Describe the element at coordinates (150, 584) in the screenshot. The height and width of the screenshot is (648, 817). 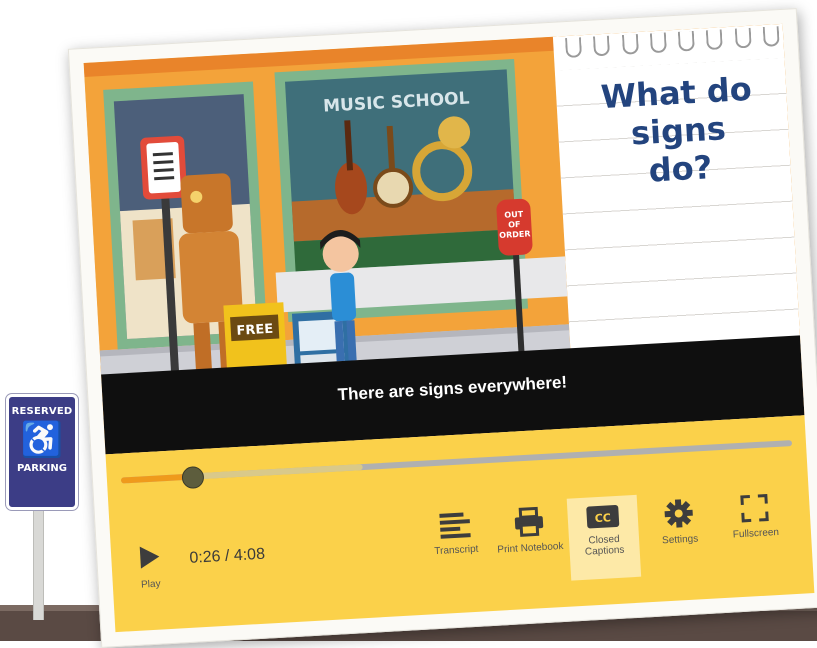
I see `play-label: Play` at that location.